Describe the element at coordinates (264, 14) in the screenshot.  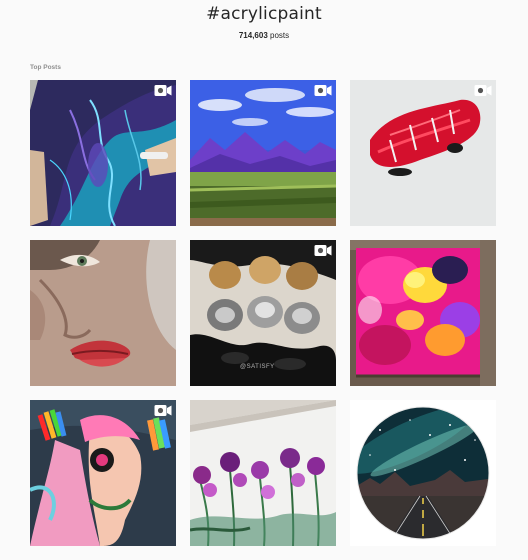
I see `hashtag-title: #acrylicpaint` at that location.